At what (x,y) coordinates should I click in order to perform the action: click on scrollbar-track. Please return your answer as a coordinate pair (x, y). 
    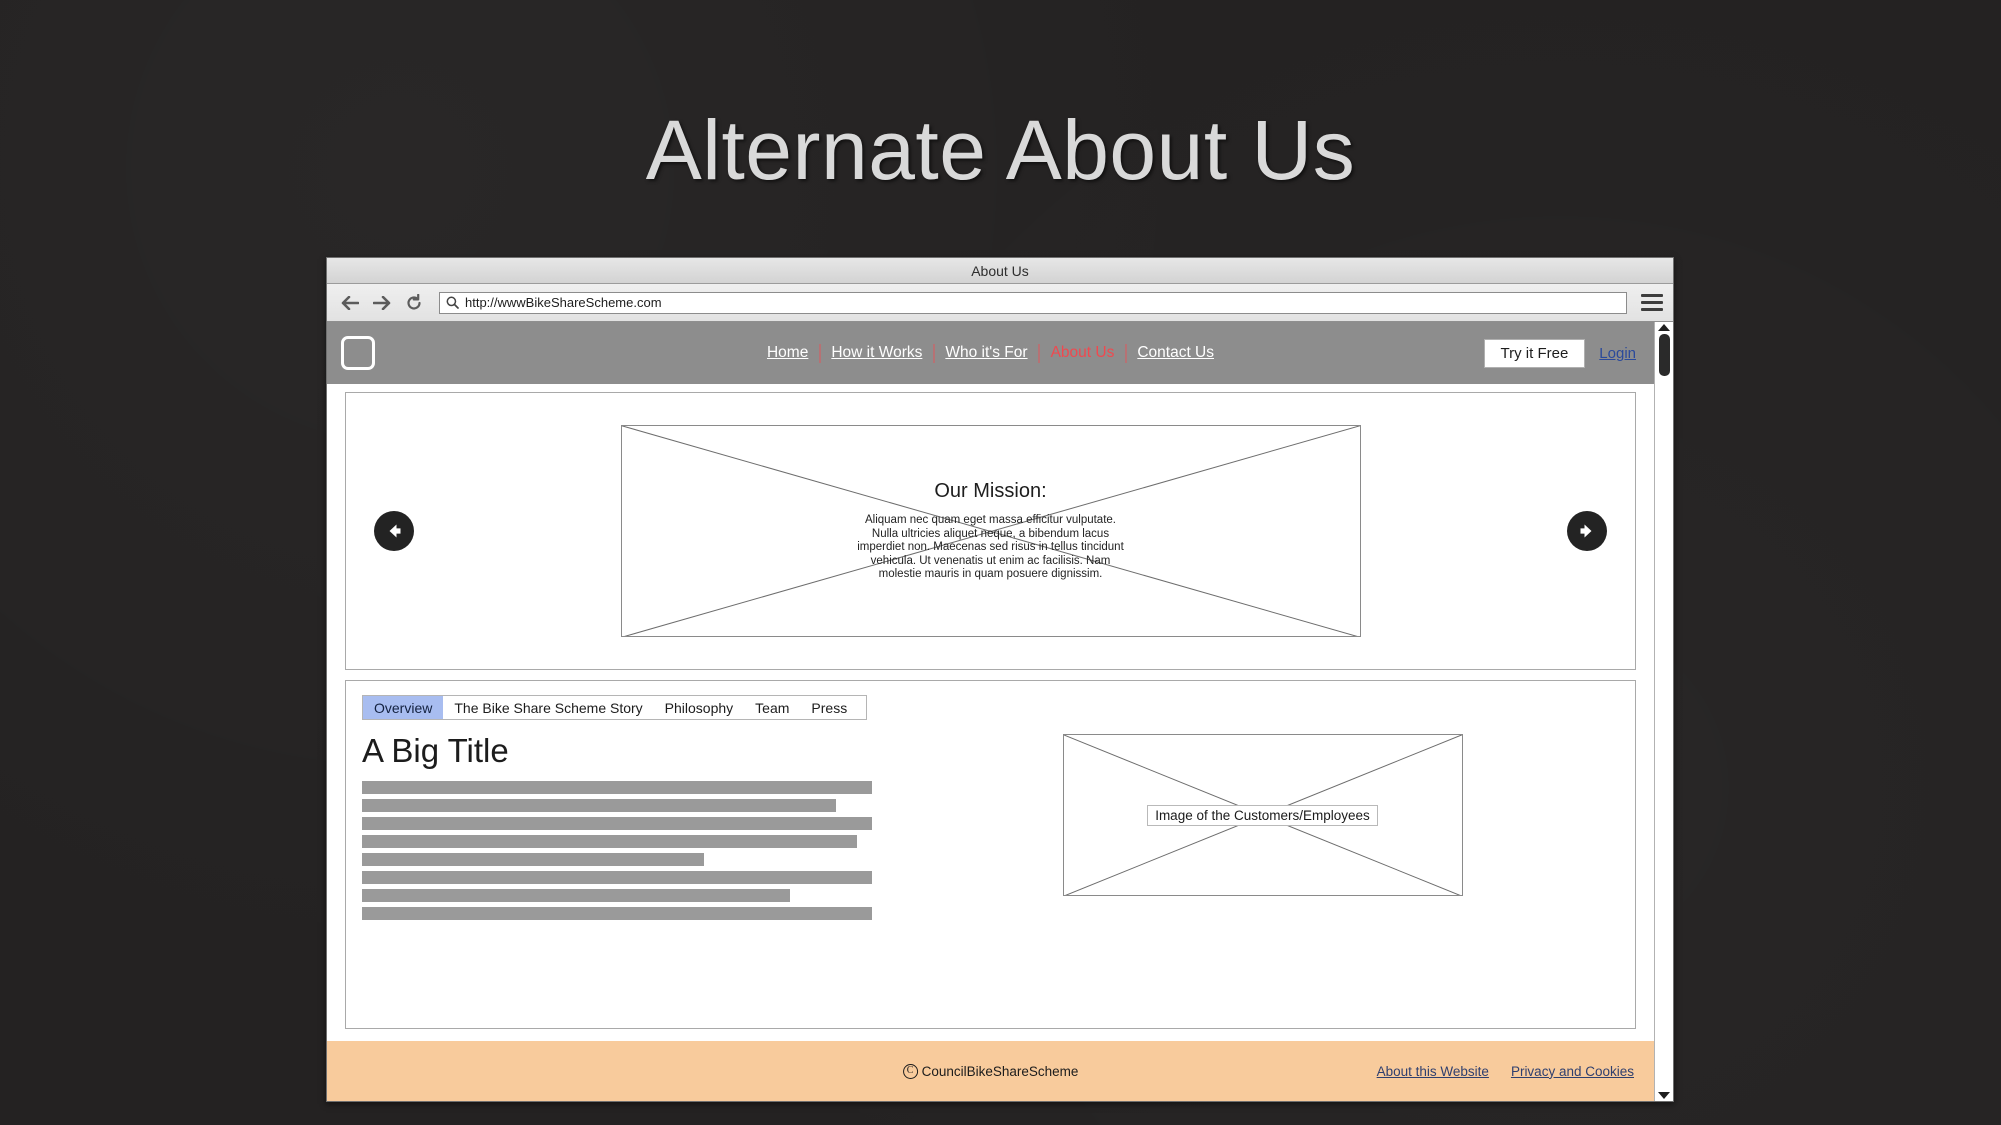
    Looking at the image, I should click on (1664, 711).